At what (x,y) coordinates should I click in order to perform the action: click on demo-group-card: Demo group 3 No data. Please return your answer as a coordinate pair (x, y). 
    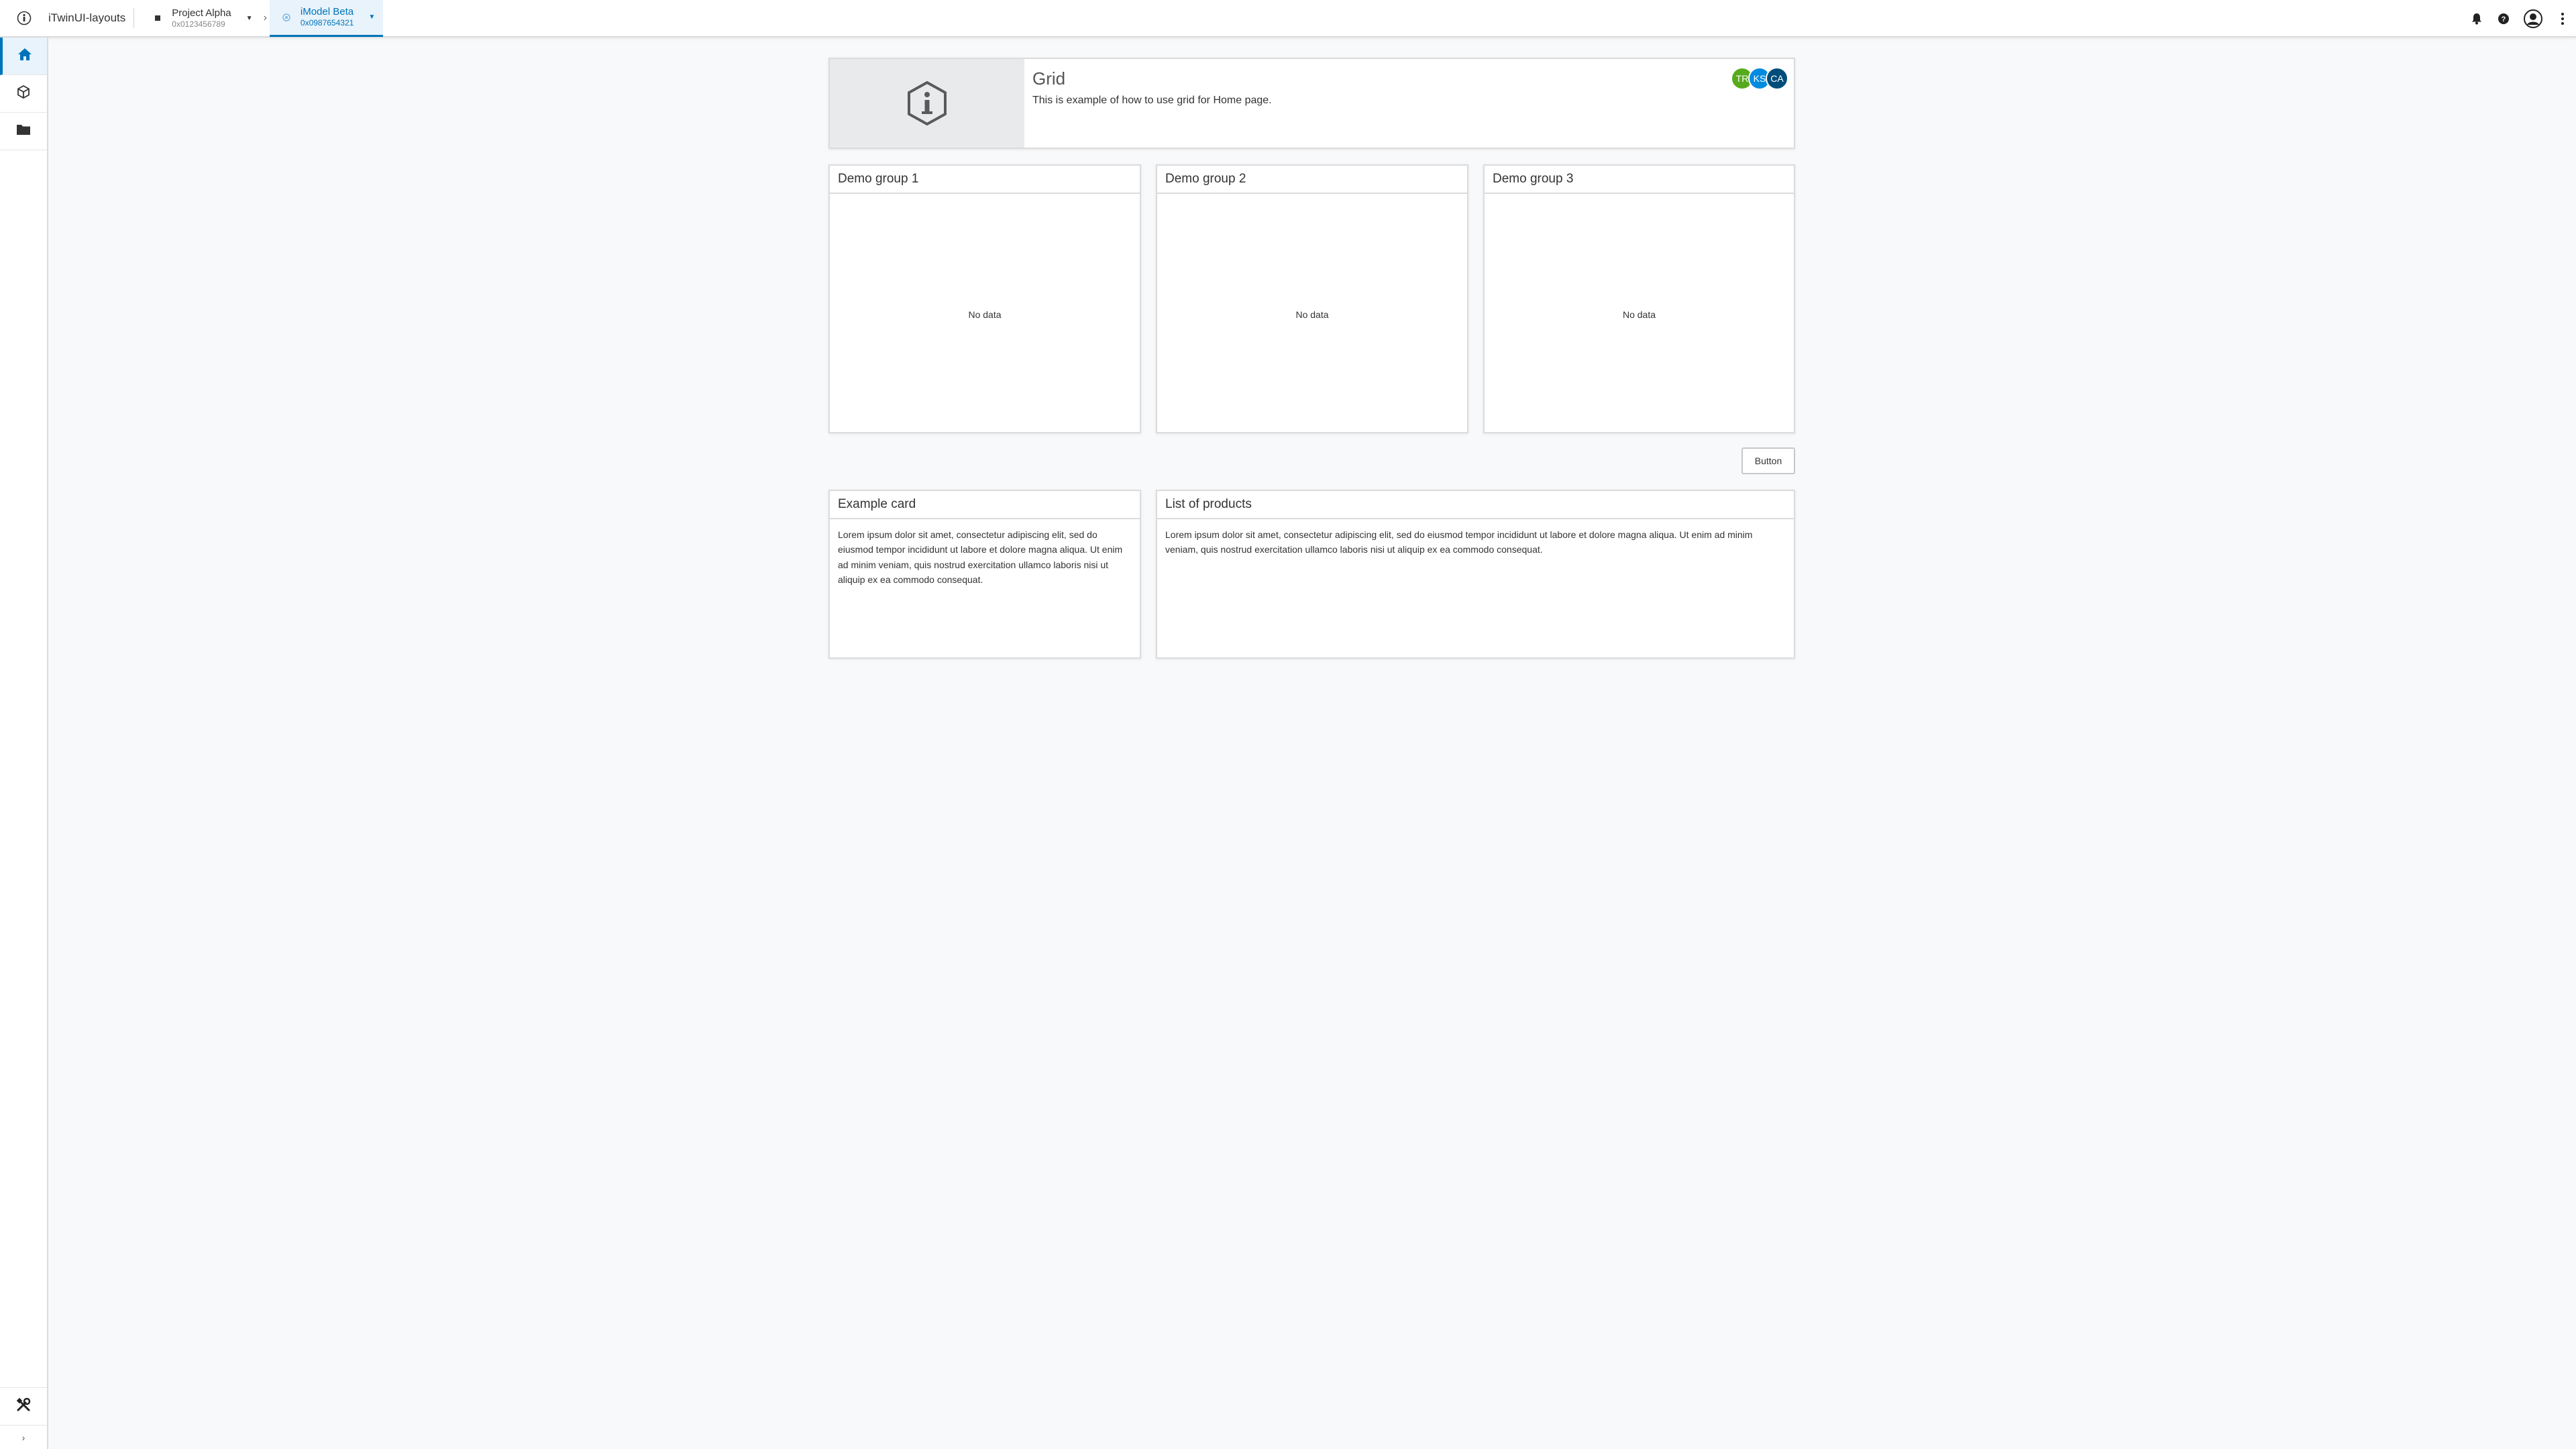
    Looking at the image, I should click on (1639, 298).